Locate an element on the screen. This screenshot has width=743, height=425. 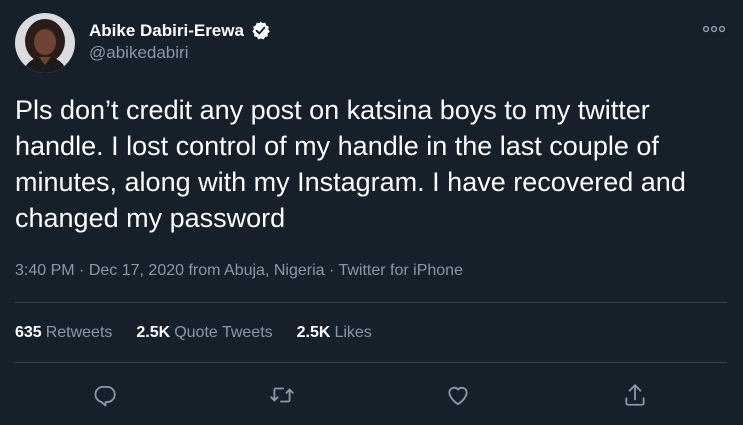
tweet-time: 3:40 PM is located at coordinates (45, 270).